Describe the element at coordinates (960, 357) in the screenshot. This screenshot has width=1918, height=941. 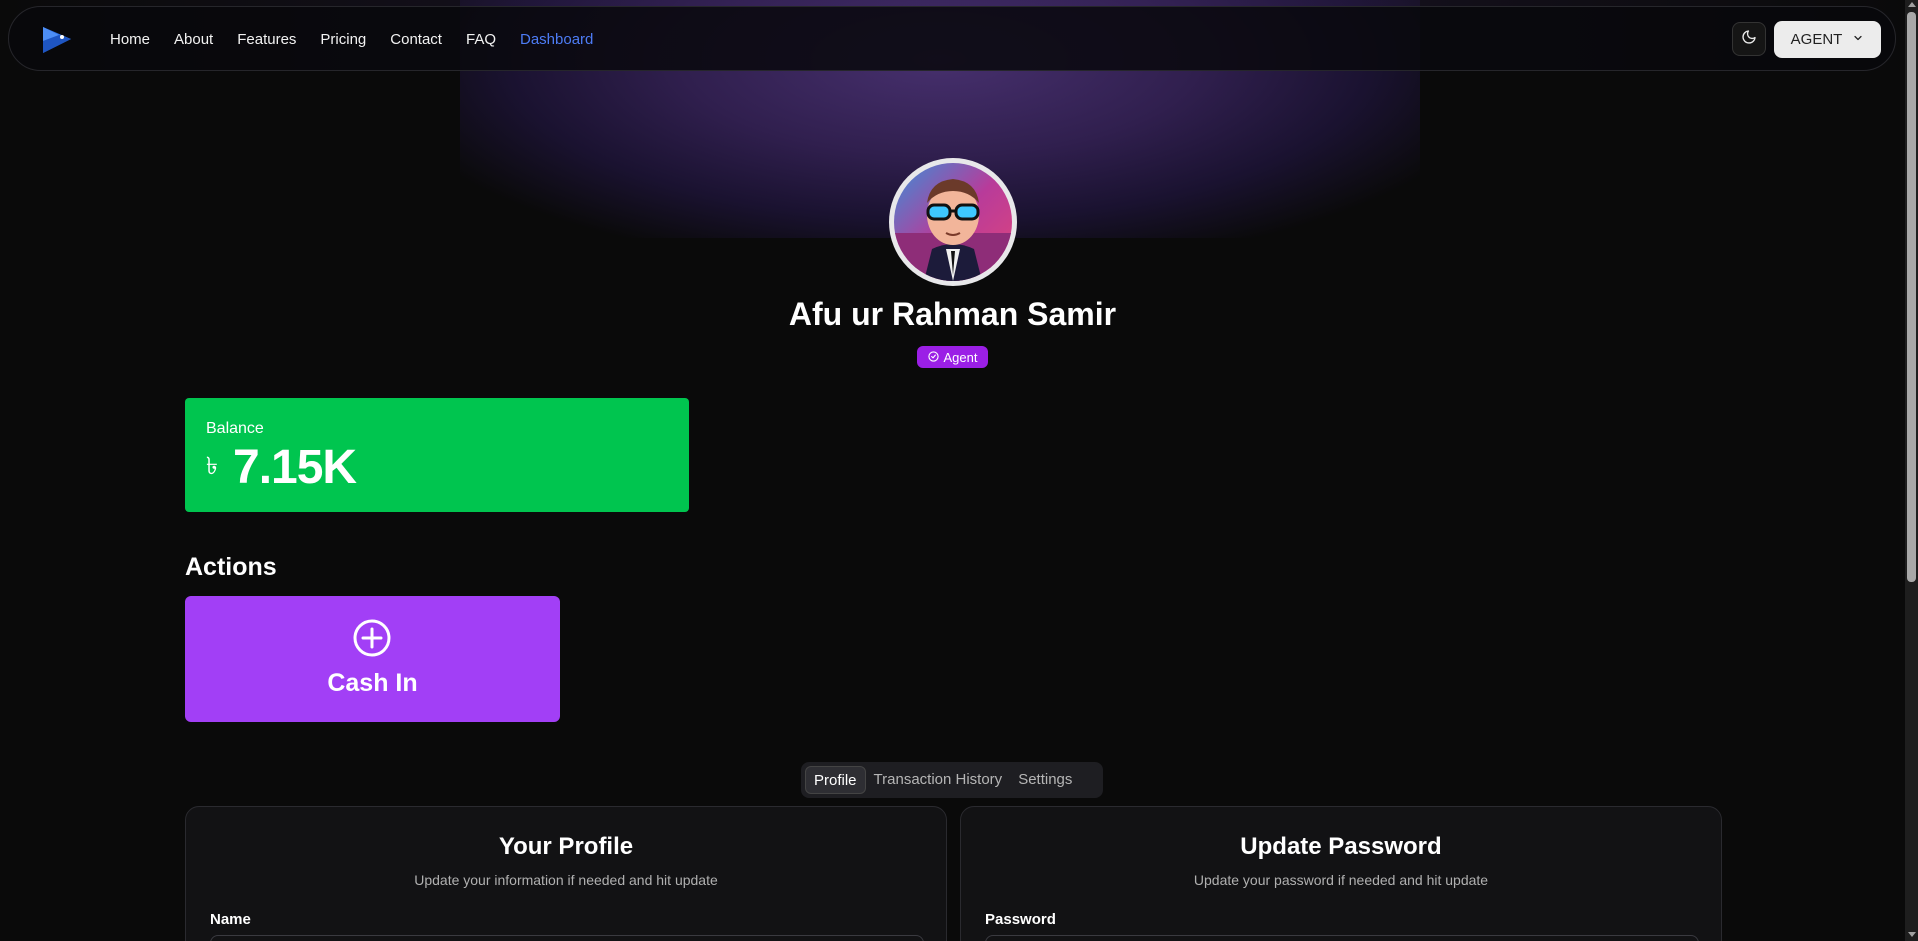
I see `role-badge-label: Agent` at that location.